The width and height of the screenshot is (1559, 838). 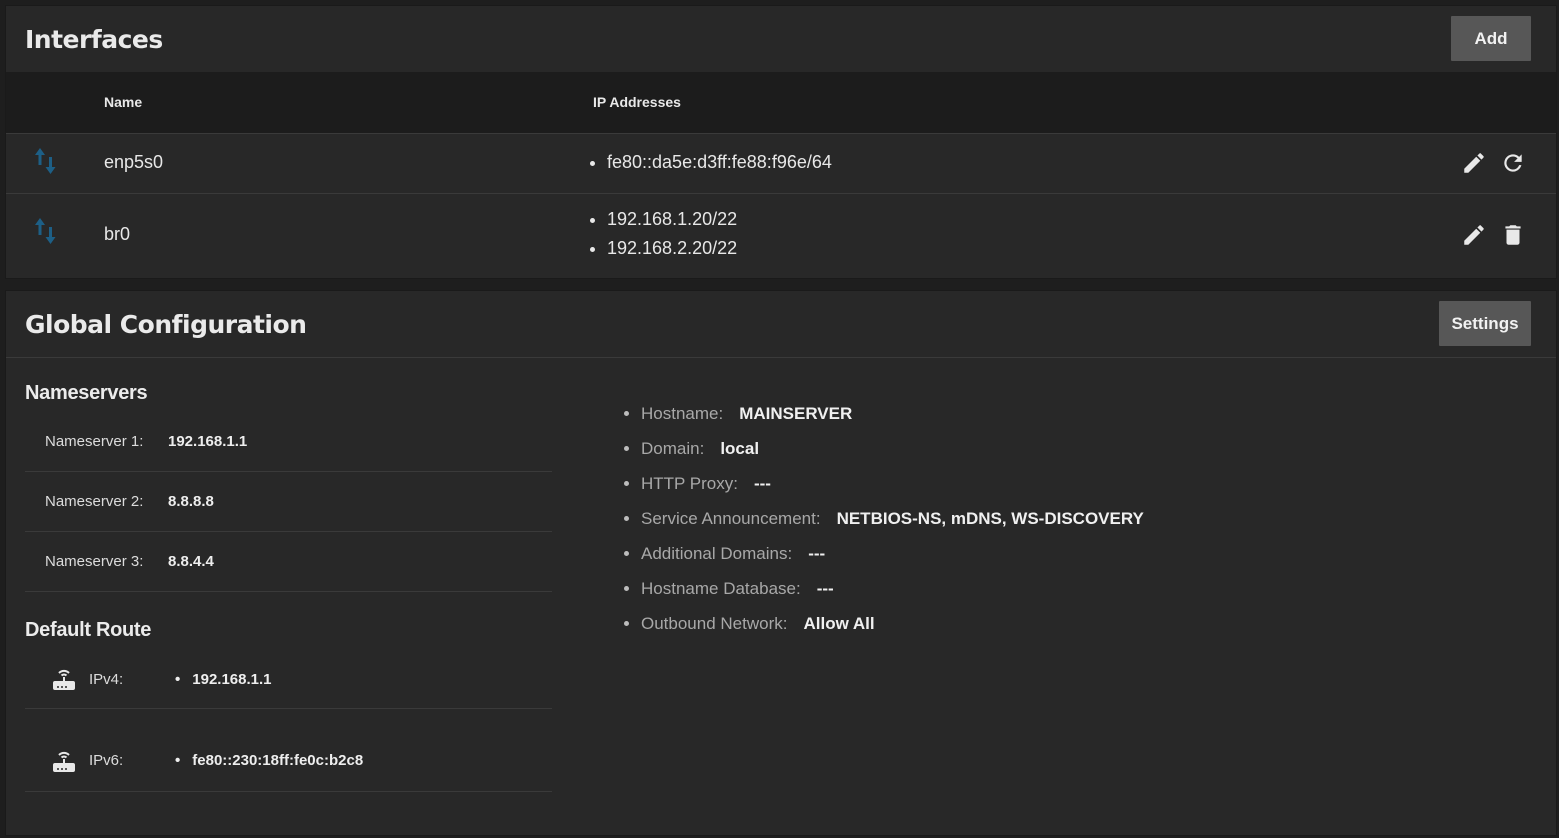 What do you see at coordinates (839, 623) in the screenshot?
I see `property-value: Allow All` at bounding box center [839, 623].